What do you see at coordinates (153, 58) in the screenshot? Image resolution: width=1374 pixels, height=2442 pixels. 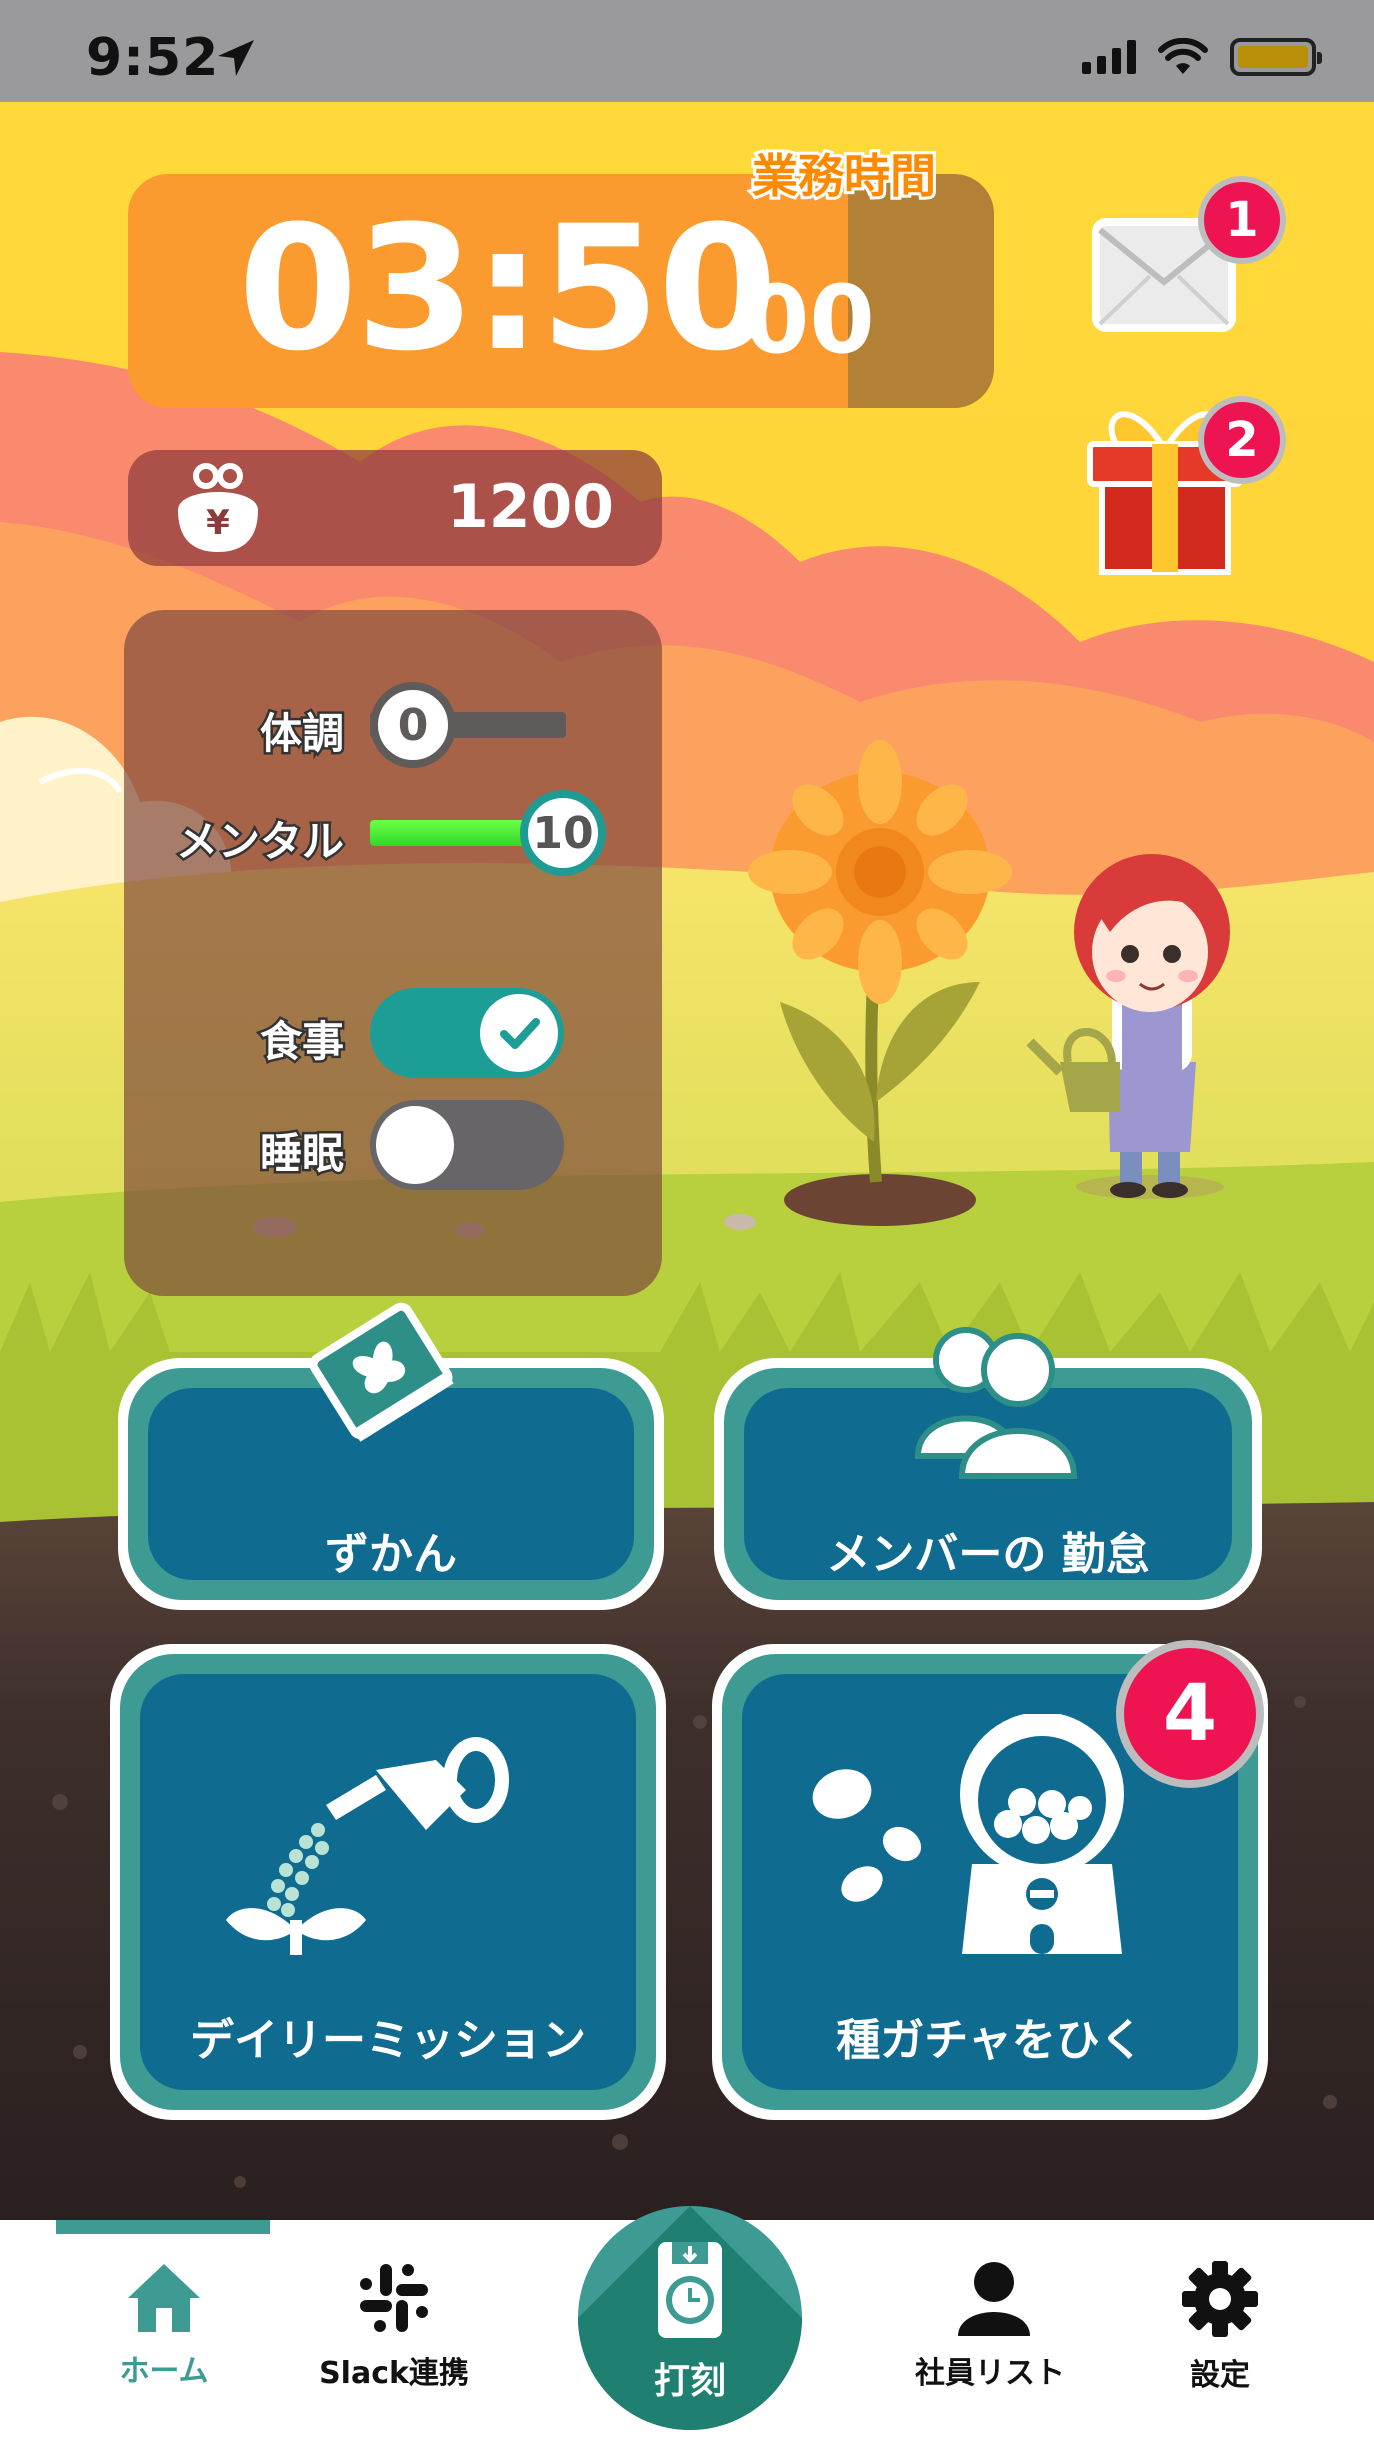 I see `status-time: 9:52` at bounding box center [153, 58].